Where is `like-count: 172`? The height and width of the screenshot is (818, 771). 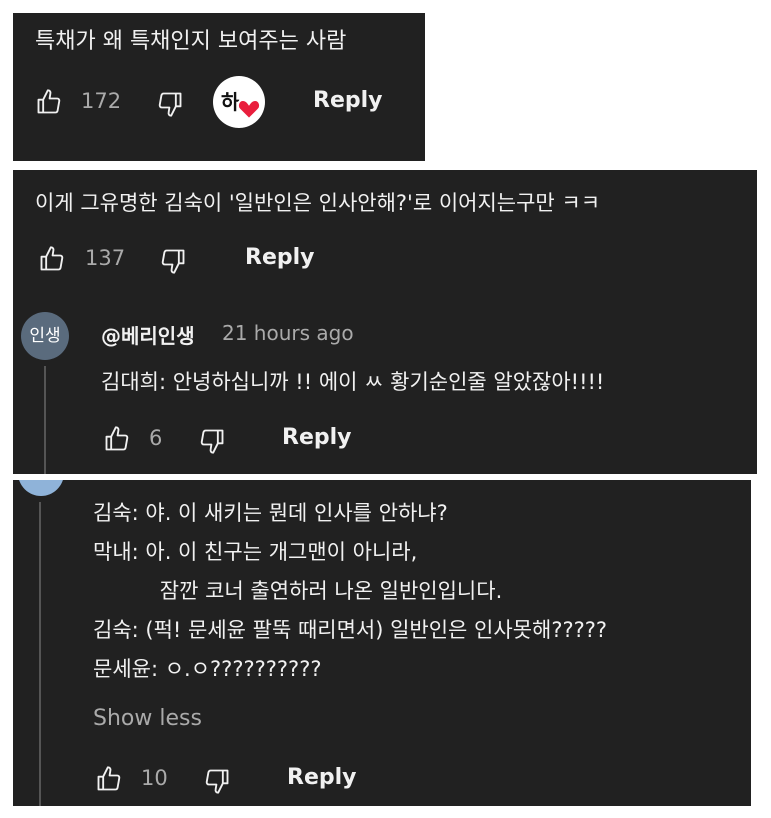
like-count: 172 is located at coordinates (101, 101).